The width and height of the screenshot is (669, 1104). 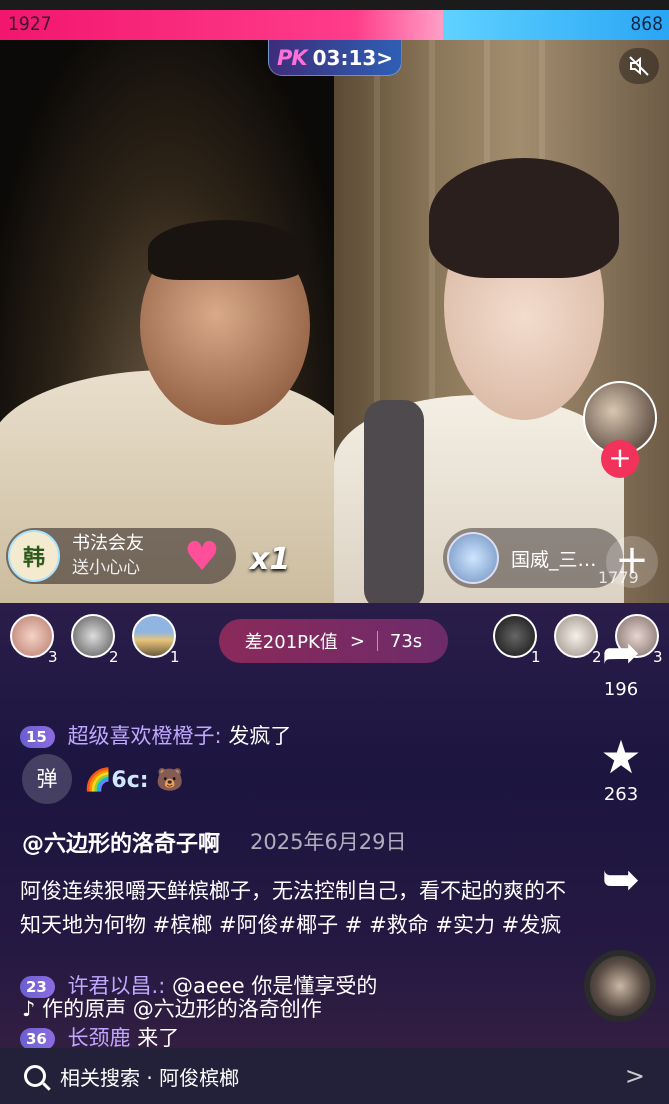 What do you see at coordinates (37, 737) in the screenshot?
I see `user-level-badge: 15` at bounding box center [37, 737].